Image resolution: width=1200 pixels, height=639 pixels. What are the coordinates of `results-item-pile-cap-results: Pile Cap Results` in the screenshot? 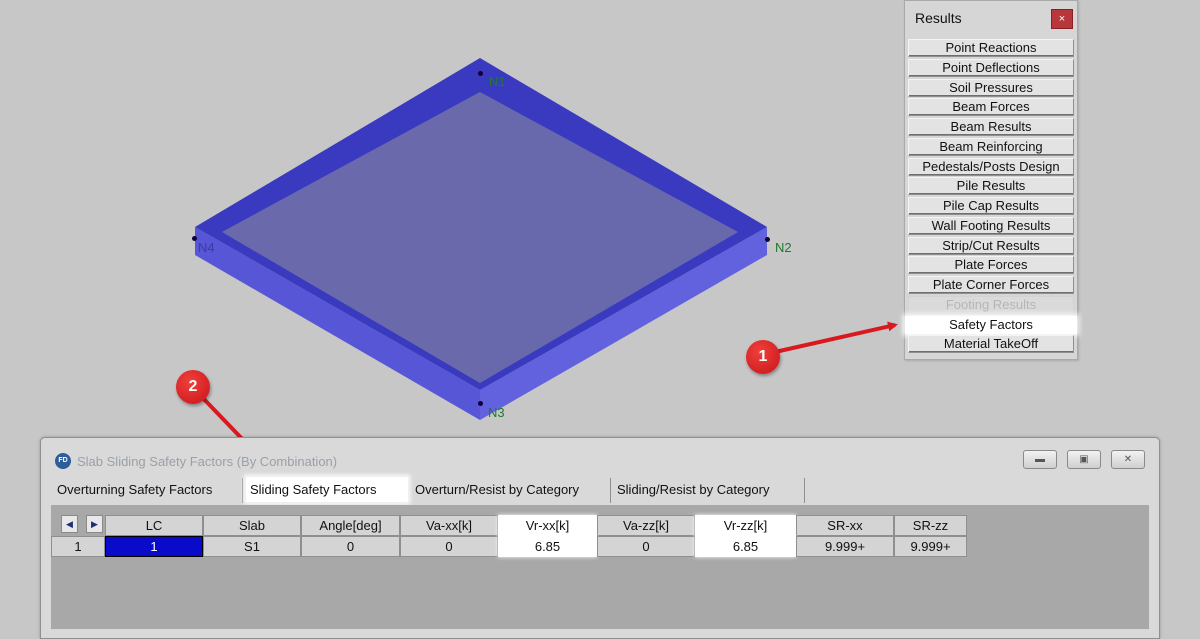 It's located at (991, 206).